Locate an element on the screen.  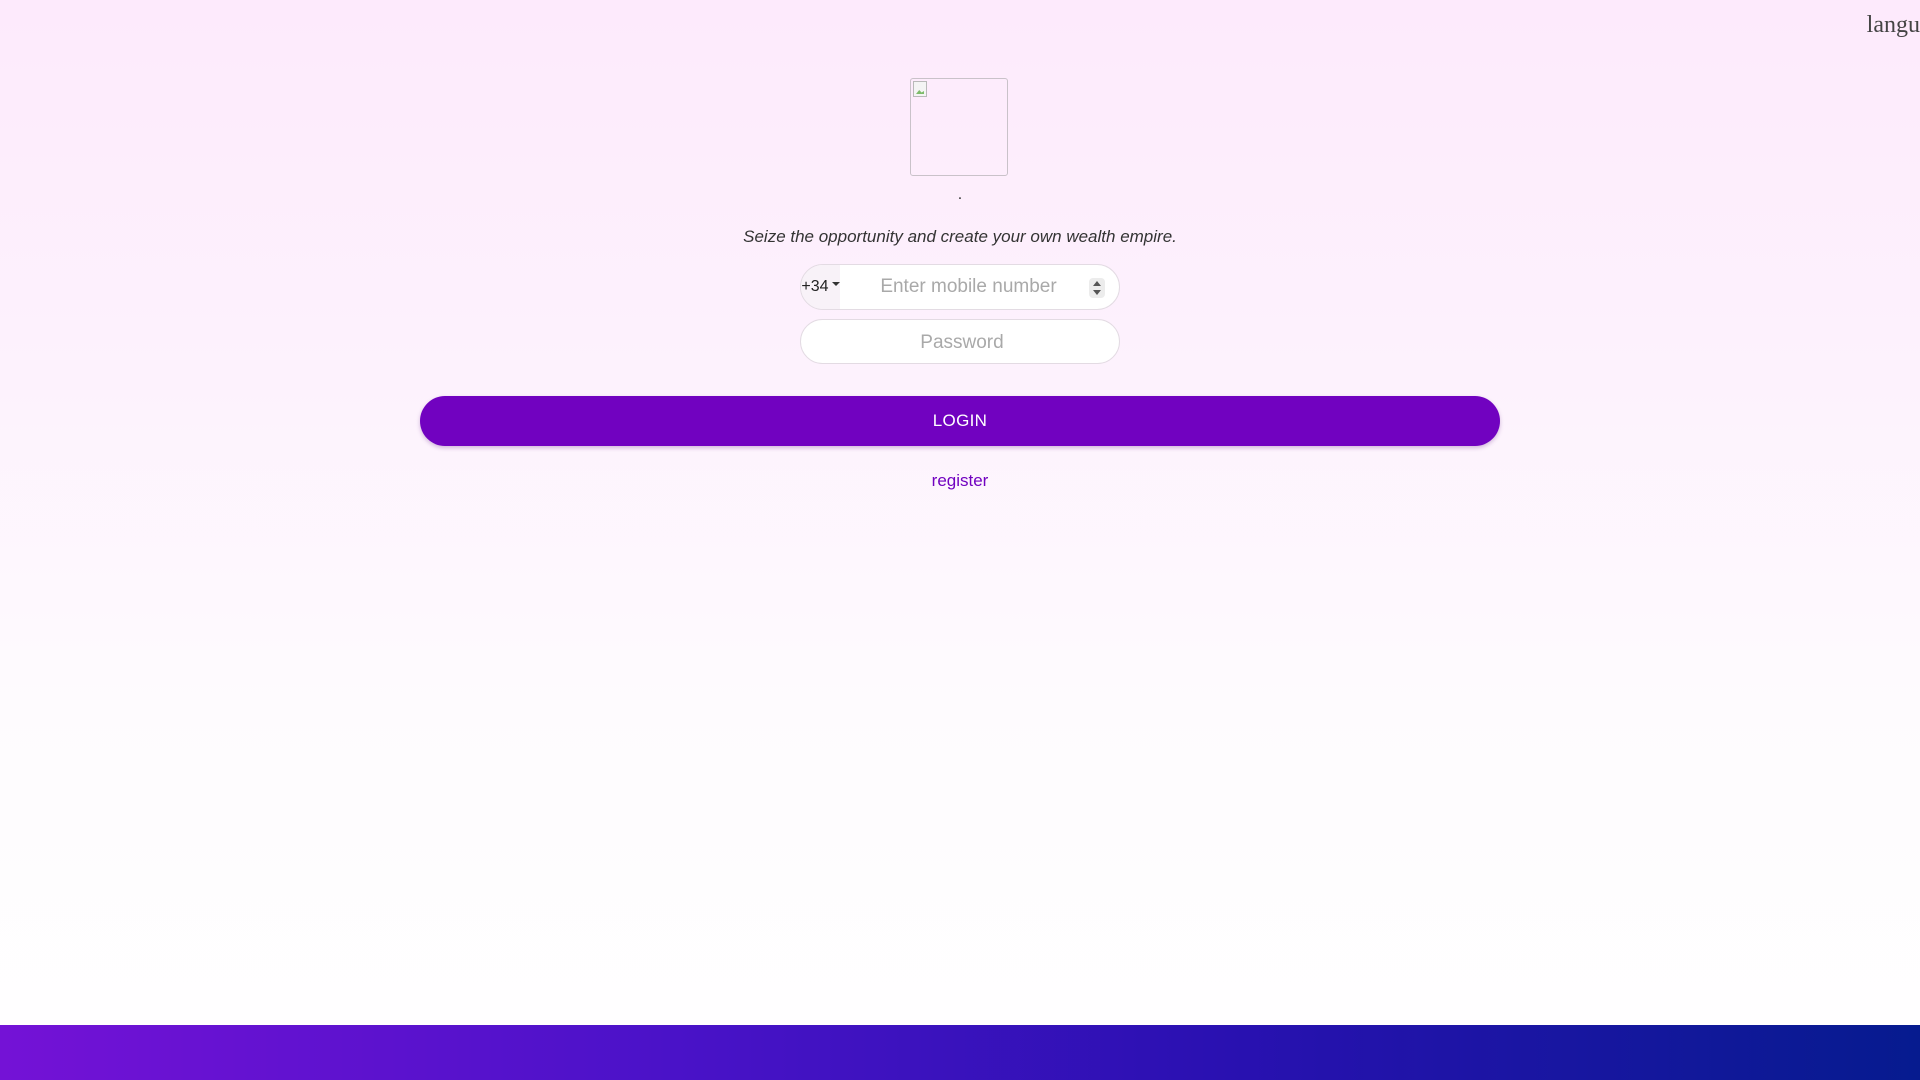
phone-input is located at coordinates (979, 287).